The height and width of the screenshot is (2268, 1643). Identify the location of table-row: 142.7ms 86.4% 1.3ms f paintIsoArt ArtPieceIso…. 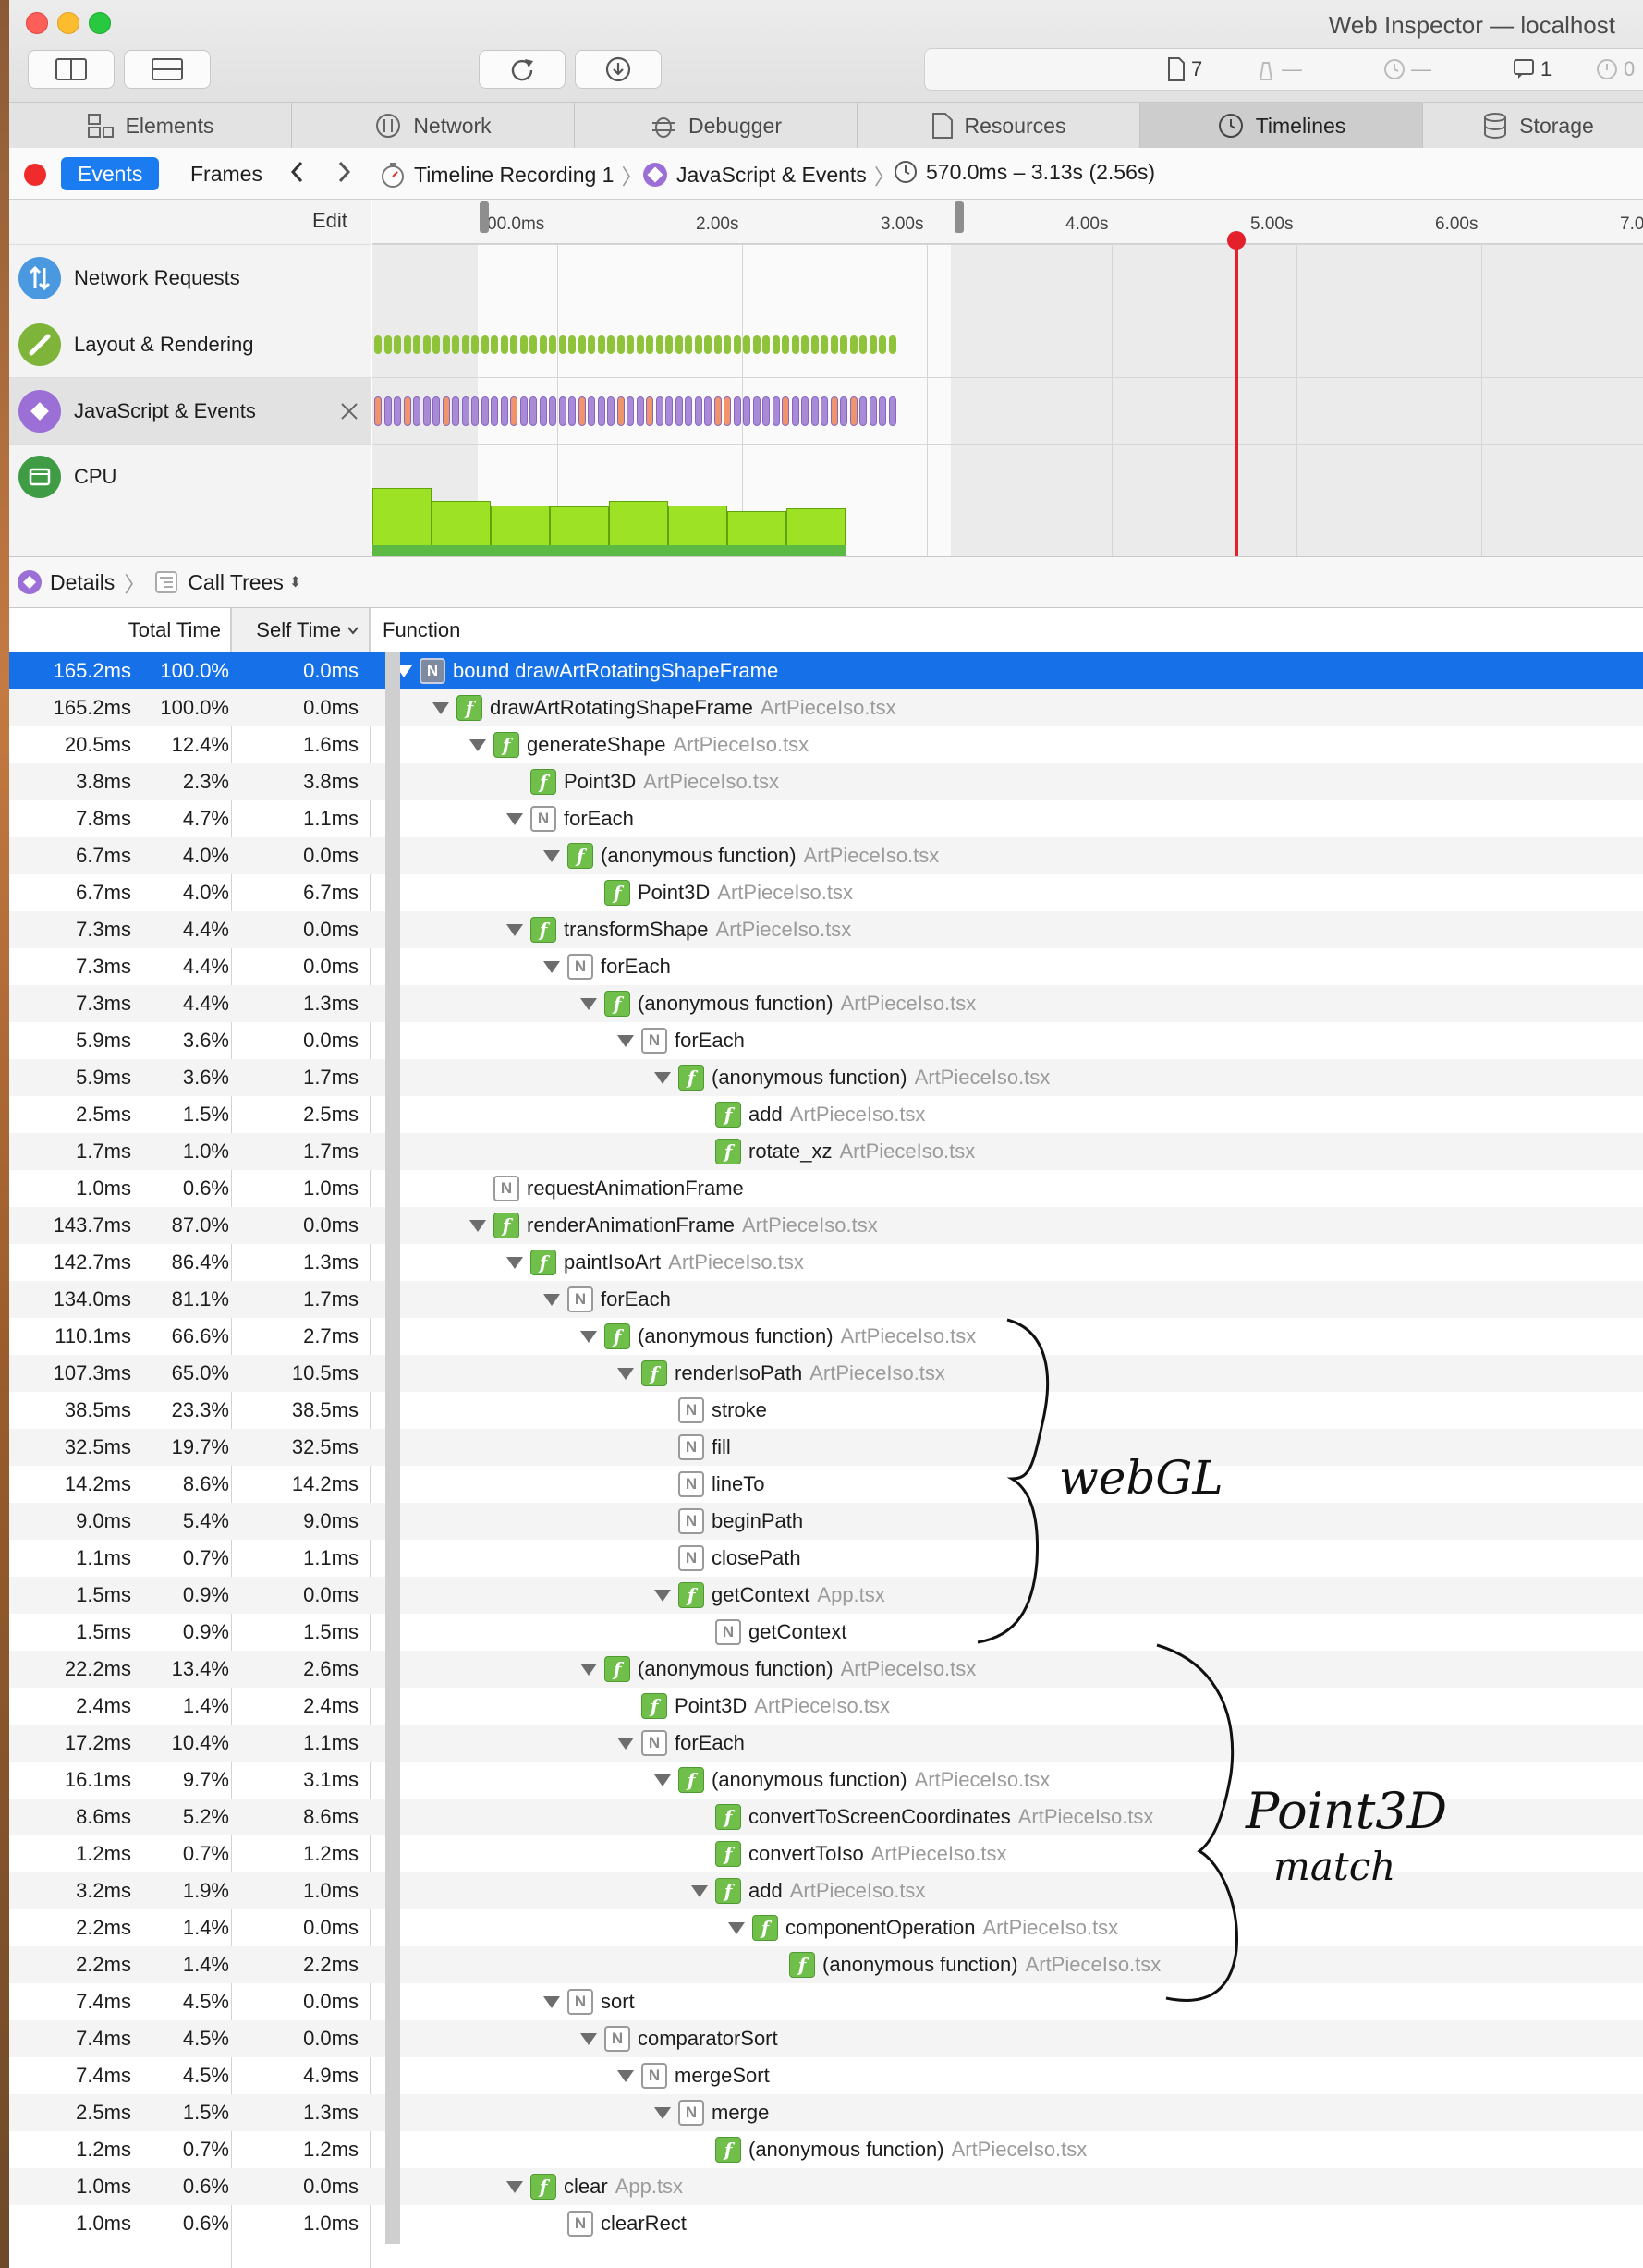
(826, 1263).